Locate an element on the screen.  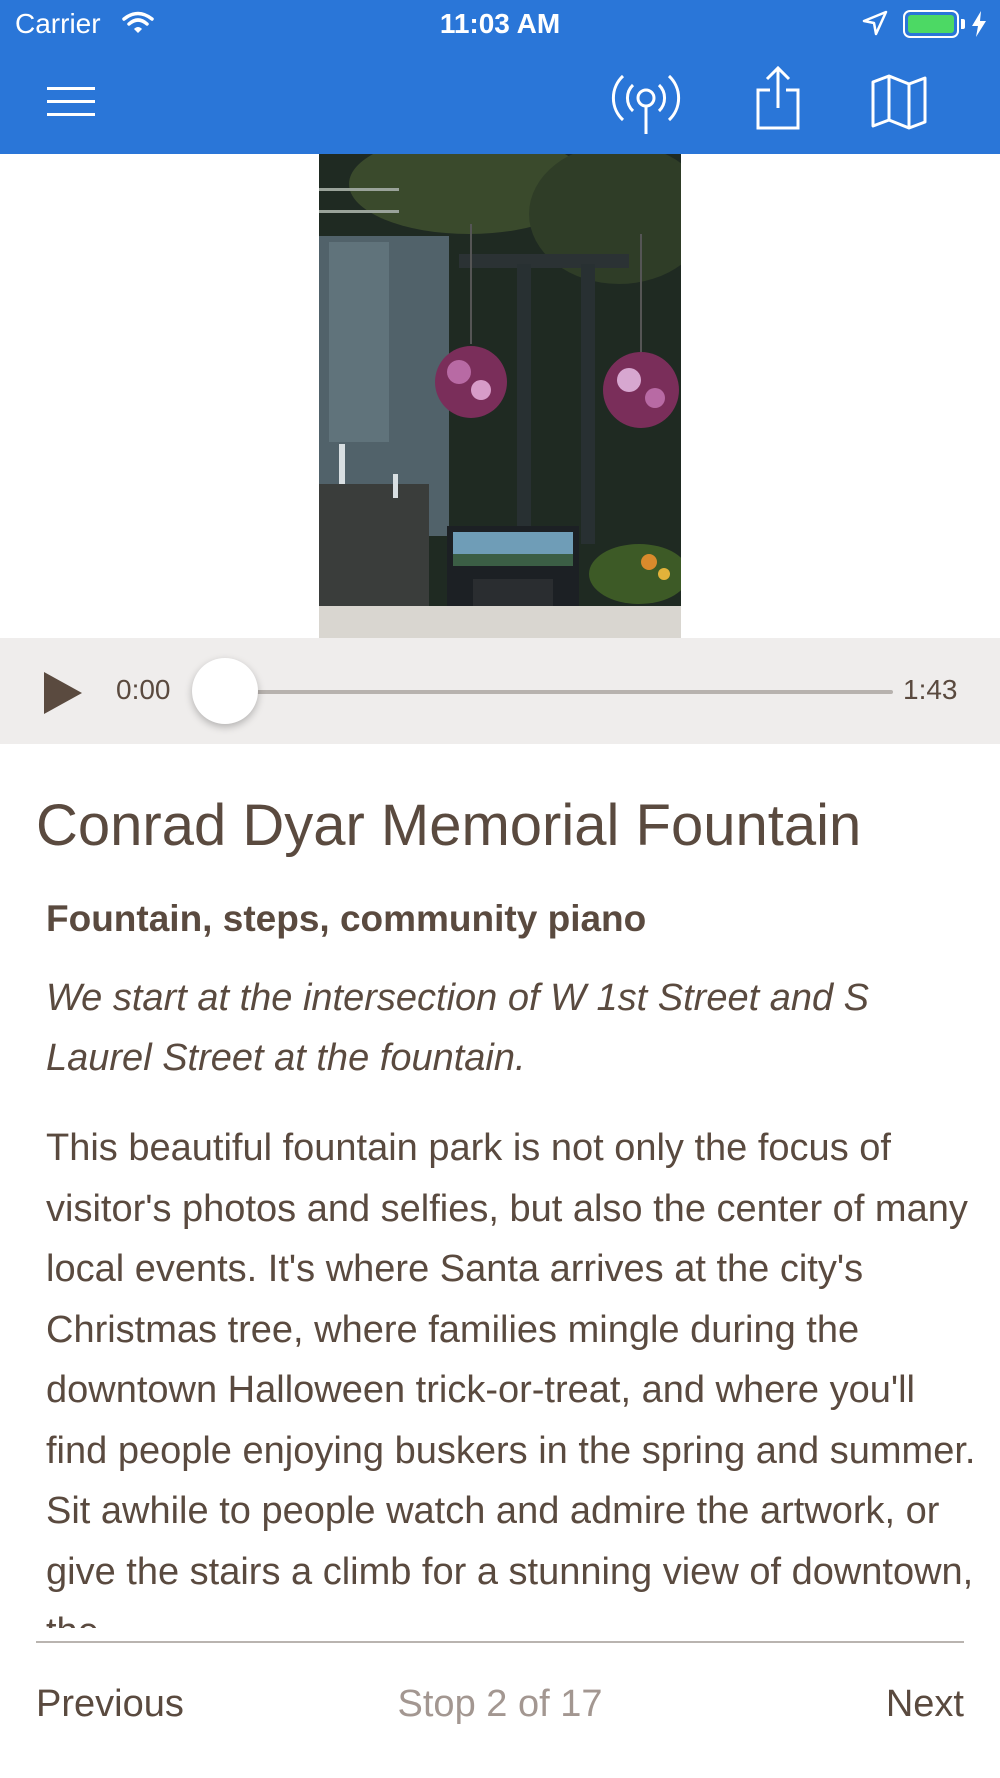
status-bar: Carrier 11:03 AM is located at coordinates (500, 25).